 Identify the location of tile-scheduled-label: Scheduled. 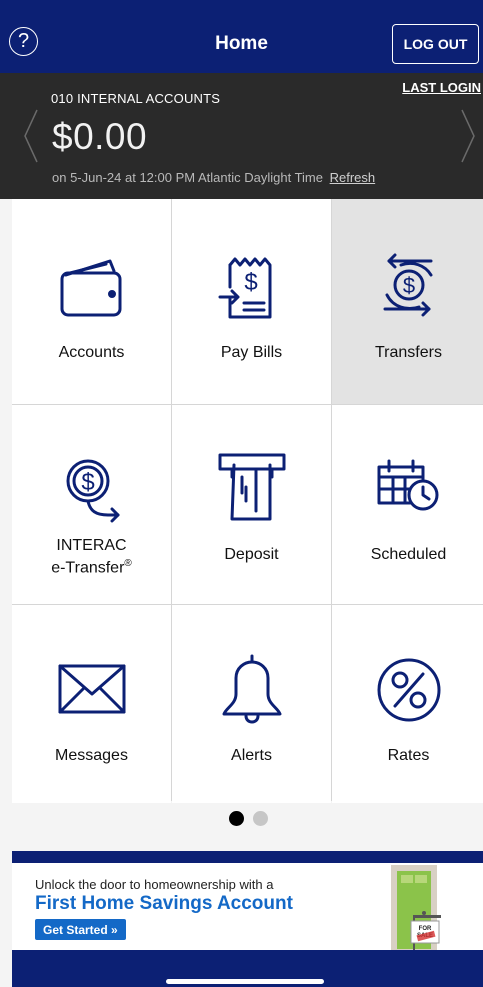
(408, 554).